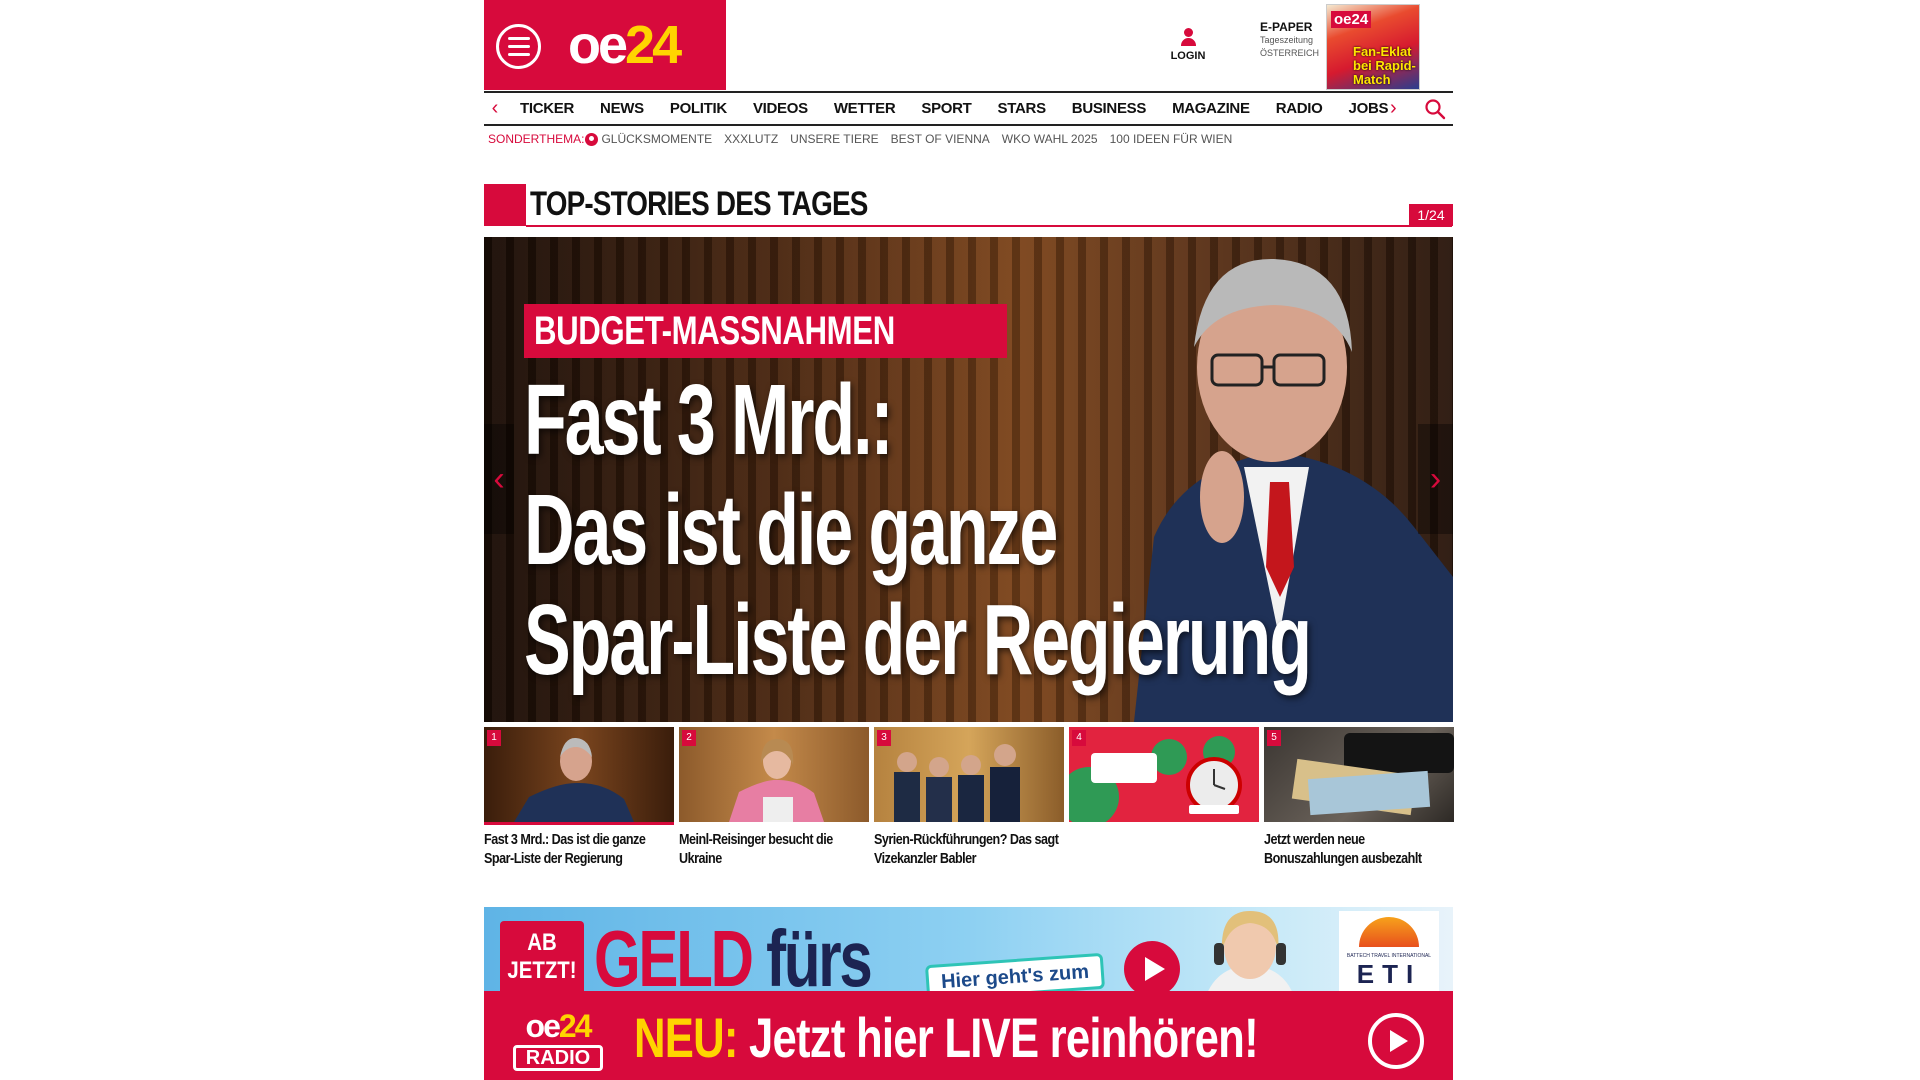 Image resolution: width=1920 pixels, height=1080 pixels. What do you see at coordinates (1152, 969) in the screenshot?
I see `ad-play-icon` at bounding box center [1152, 969].